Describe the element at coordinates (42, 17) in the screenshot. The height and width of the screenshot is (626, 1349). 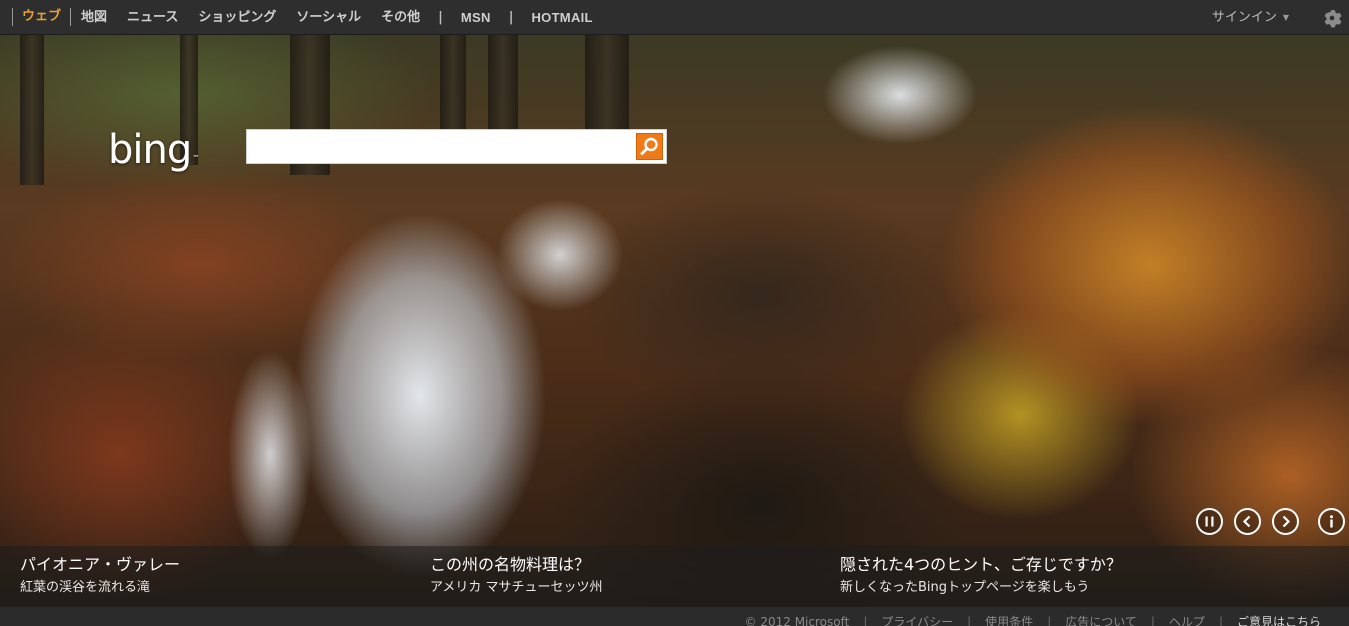
I see `nav-item-web: ウェブ` at that location.